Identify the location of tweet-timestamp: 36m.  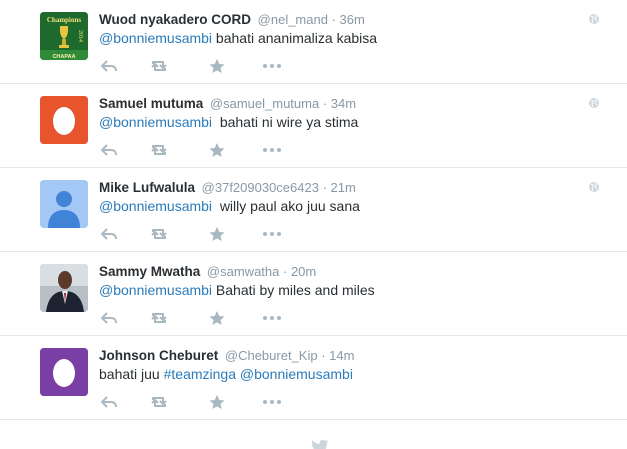
(352, 19).